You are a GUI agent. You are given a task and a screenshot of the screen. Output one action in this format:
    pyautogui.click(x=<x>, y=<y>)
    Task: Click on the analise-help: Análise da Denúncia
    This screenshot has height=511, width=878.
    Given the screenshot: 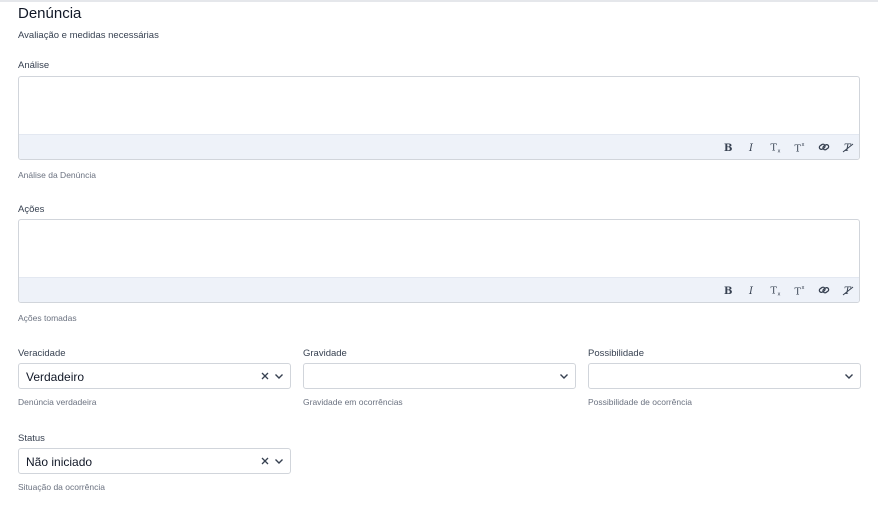 What is the action you would take?
    pyautogui.click(x=57, y=175)
    